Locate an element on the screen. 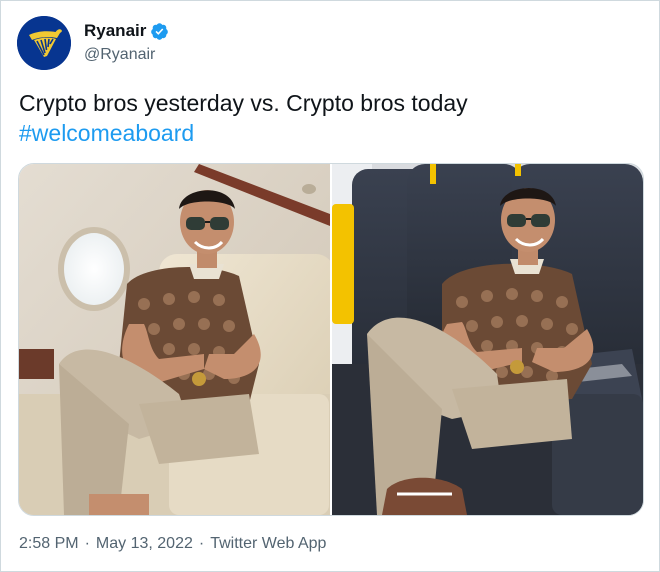 The width and height of the screenshot is (660, 572). user-names: Ryanair @Ryanair is located at coordinates (126, 43).